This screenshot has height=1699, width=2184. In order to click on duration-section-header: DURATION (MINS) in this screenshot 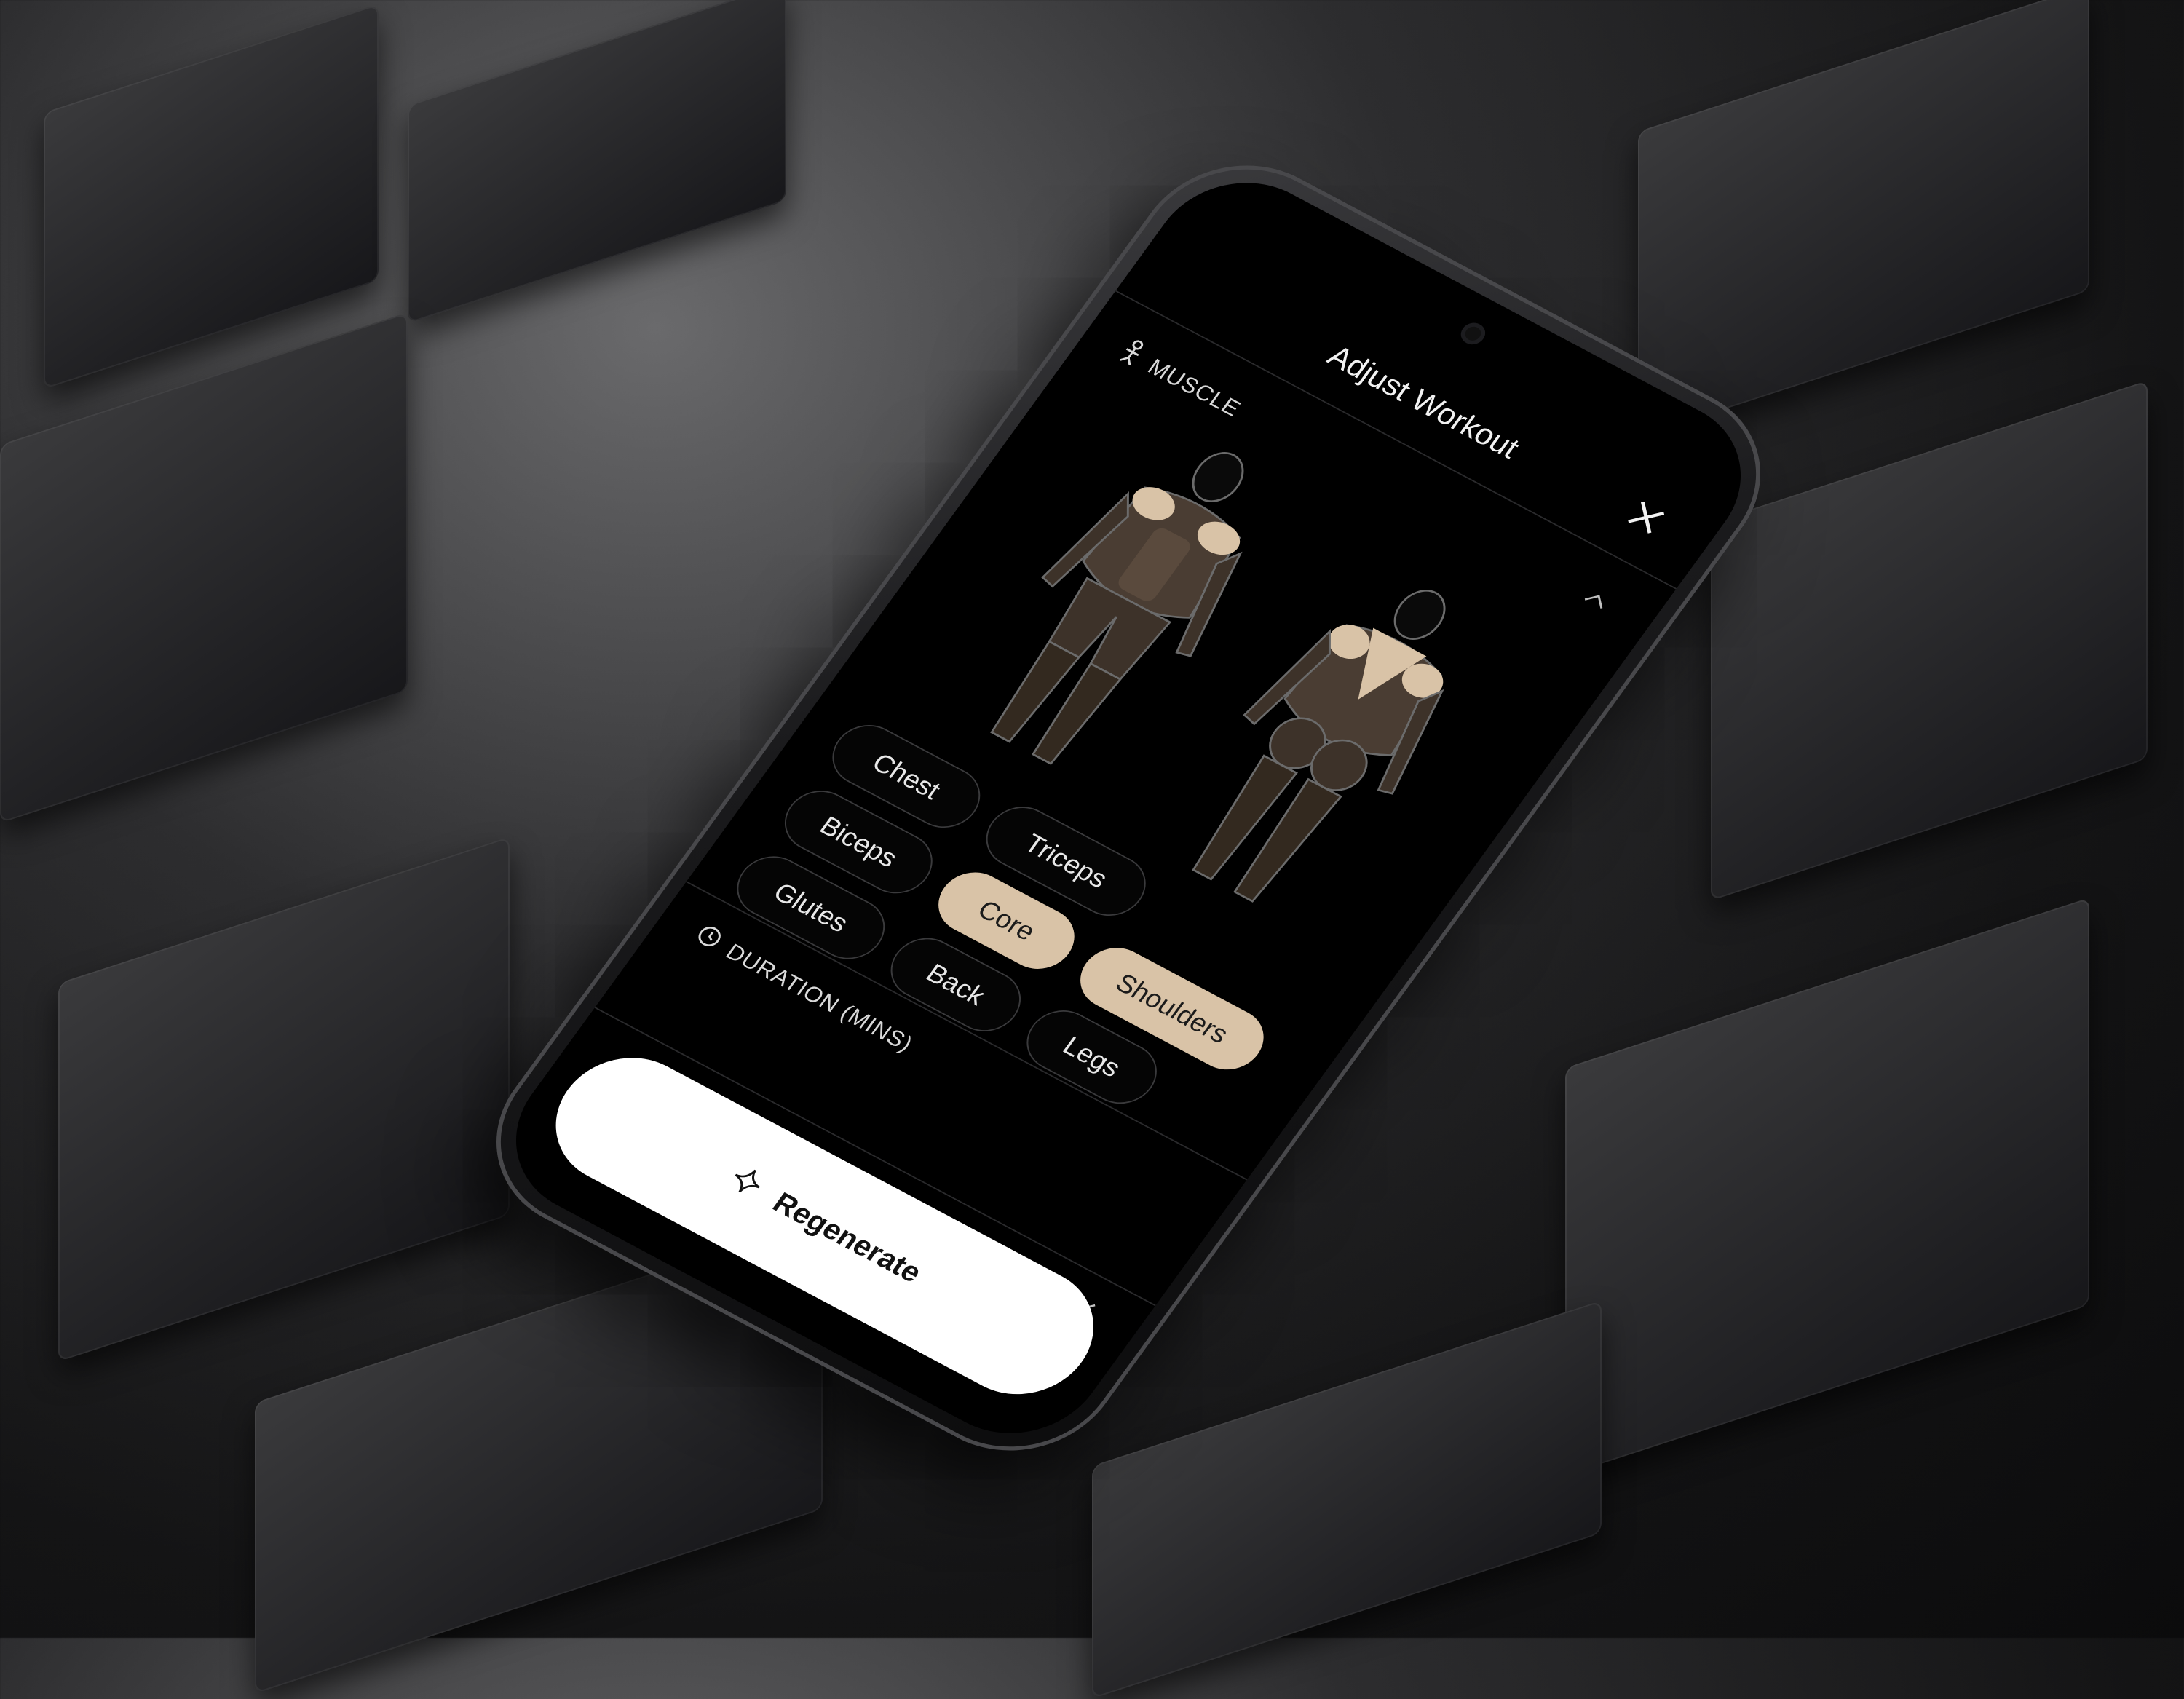, I will do `click(804, 990)`.